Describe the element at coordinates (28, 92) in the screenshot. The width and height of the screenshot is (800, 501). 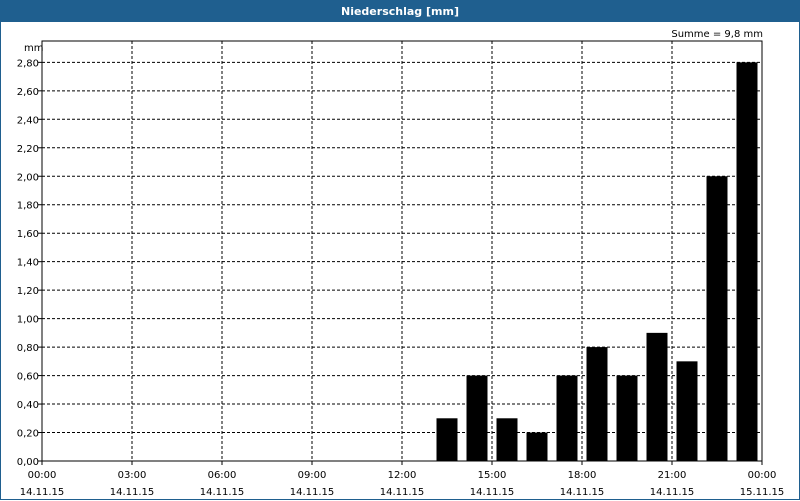
I see `y-tick-label: 2,60` at that location.